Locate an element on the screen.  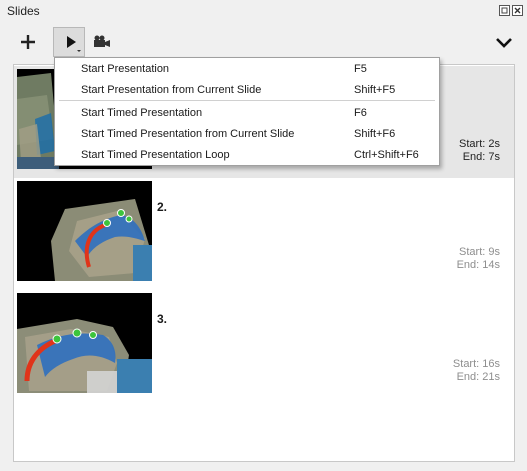
menu-item-label: Start Presentation is located at coordinates (125, 69).